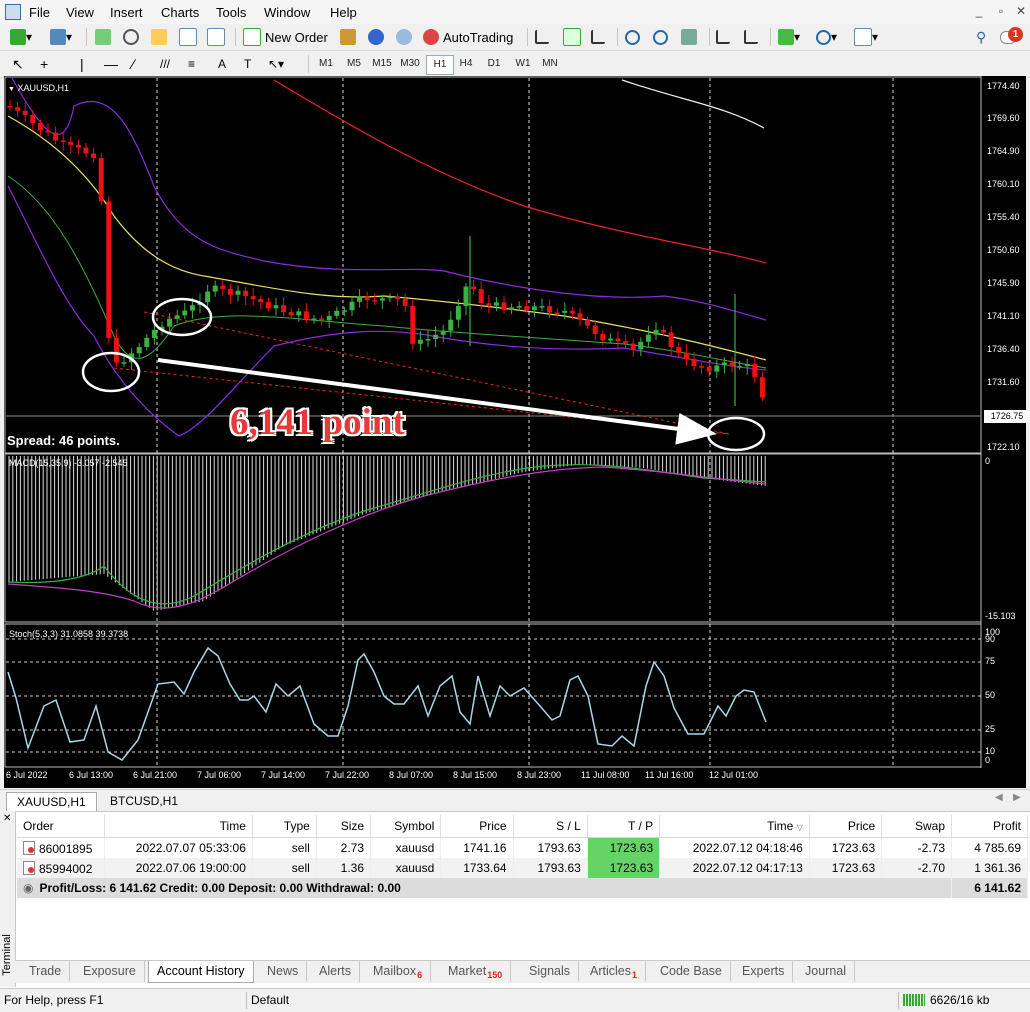 The width and height of the screenshot is (1030, 1012). Describe the element at coordinates (440, 65) in the screenshot. I see `tf-h1: H1` at that location.